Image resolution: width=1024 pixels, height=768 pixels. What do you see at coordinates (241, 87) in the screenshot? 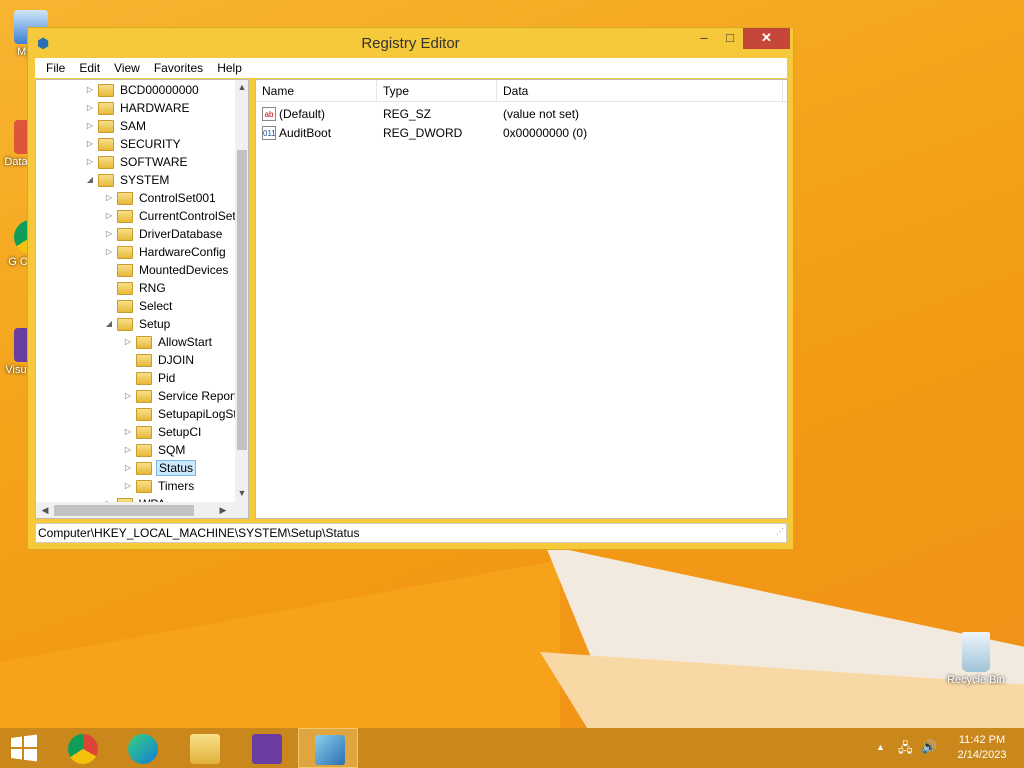
I see `scroll-up-icon: ▲` at bounding box center [241, 87].